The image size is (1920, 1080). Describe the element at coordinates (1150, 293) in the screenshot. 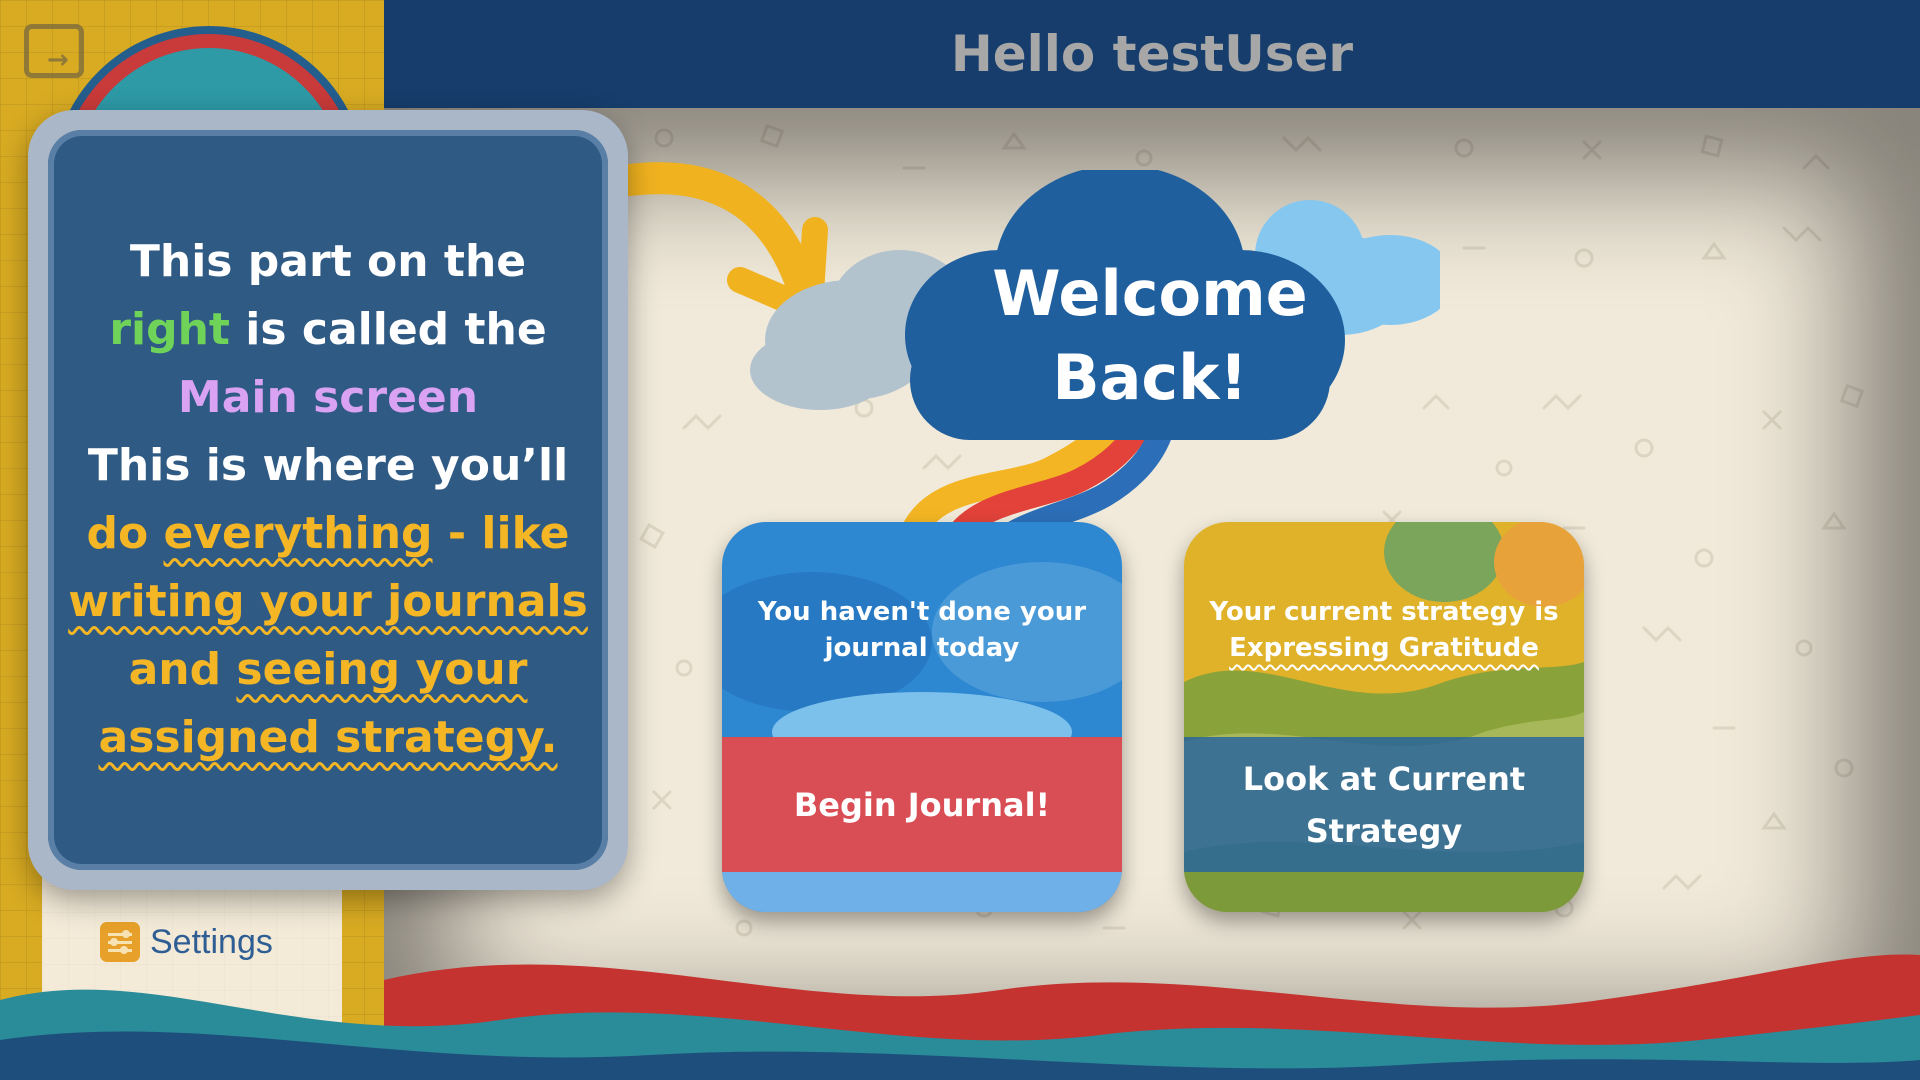

I see `welcome-line-1: Welcome` at that location.